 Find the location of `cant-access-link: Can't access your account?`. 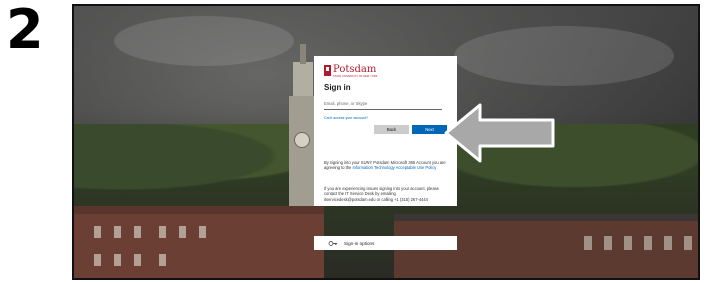

cant-access-link: Can't access your account? is located at coordinates (385, 118).